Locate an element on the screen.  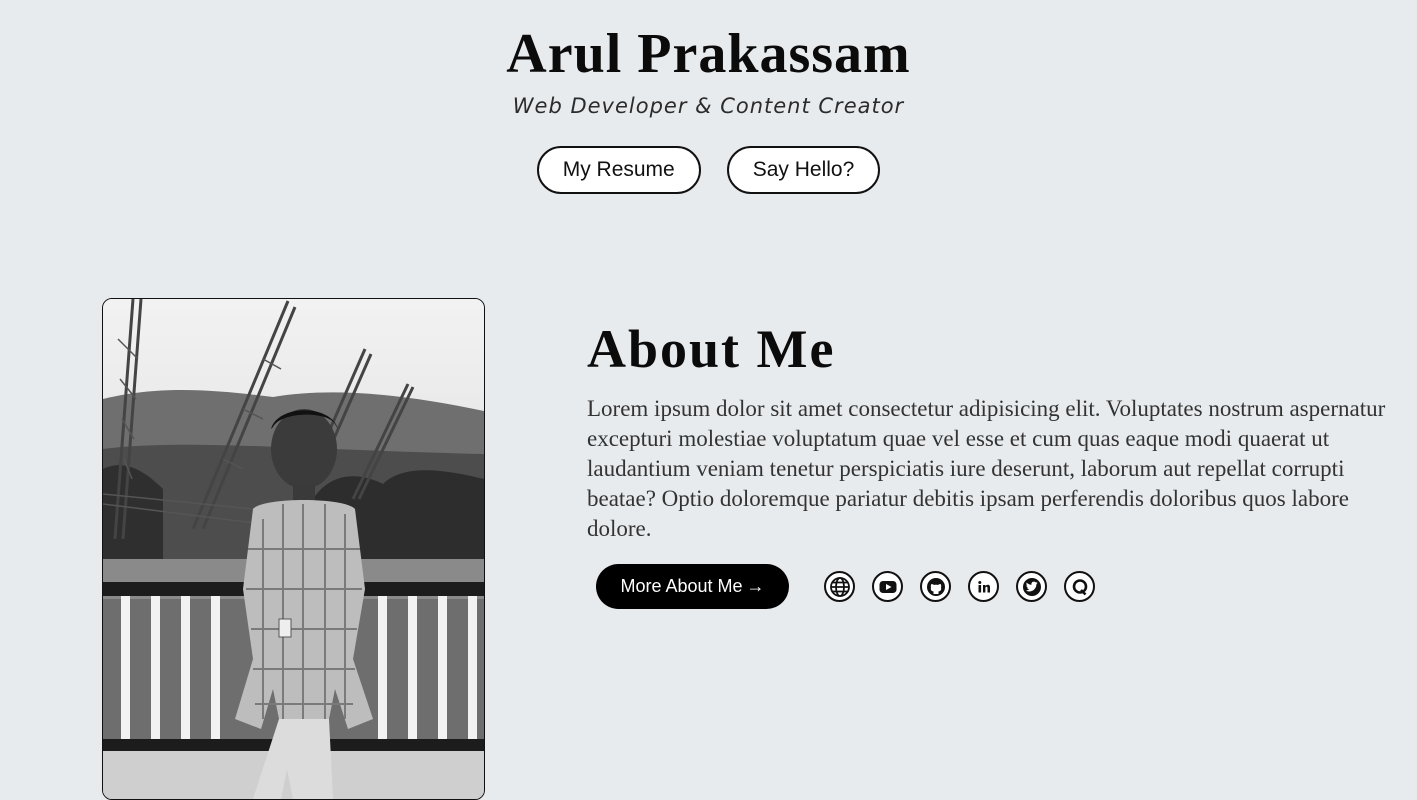
youtube-icon is located at coordinates (887, 586).